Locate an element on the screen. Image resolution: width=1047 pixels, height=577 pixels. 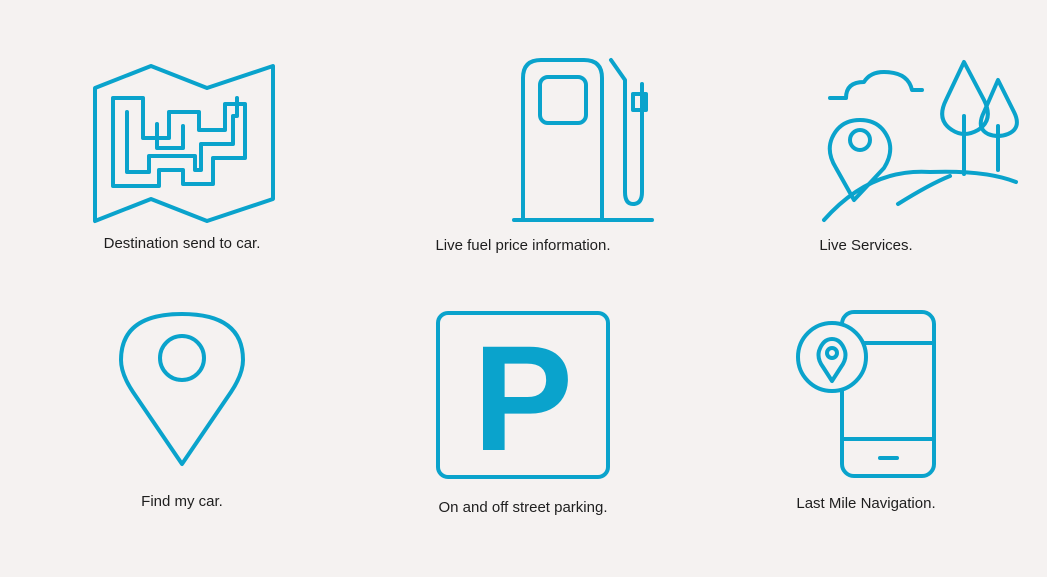
feature-label: On and off street parking. is located at coordinates (523, 507).